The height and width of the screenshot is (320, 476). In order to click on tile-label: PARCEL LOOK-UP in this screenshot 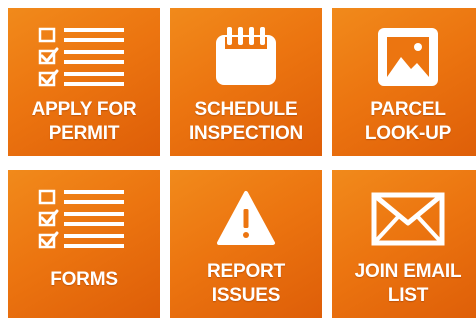, I will do `click(404, 122)`.